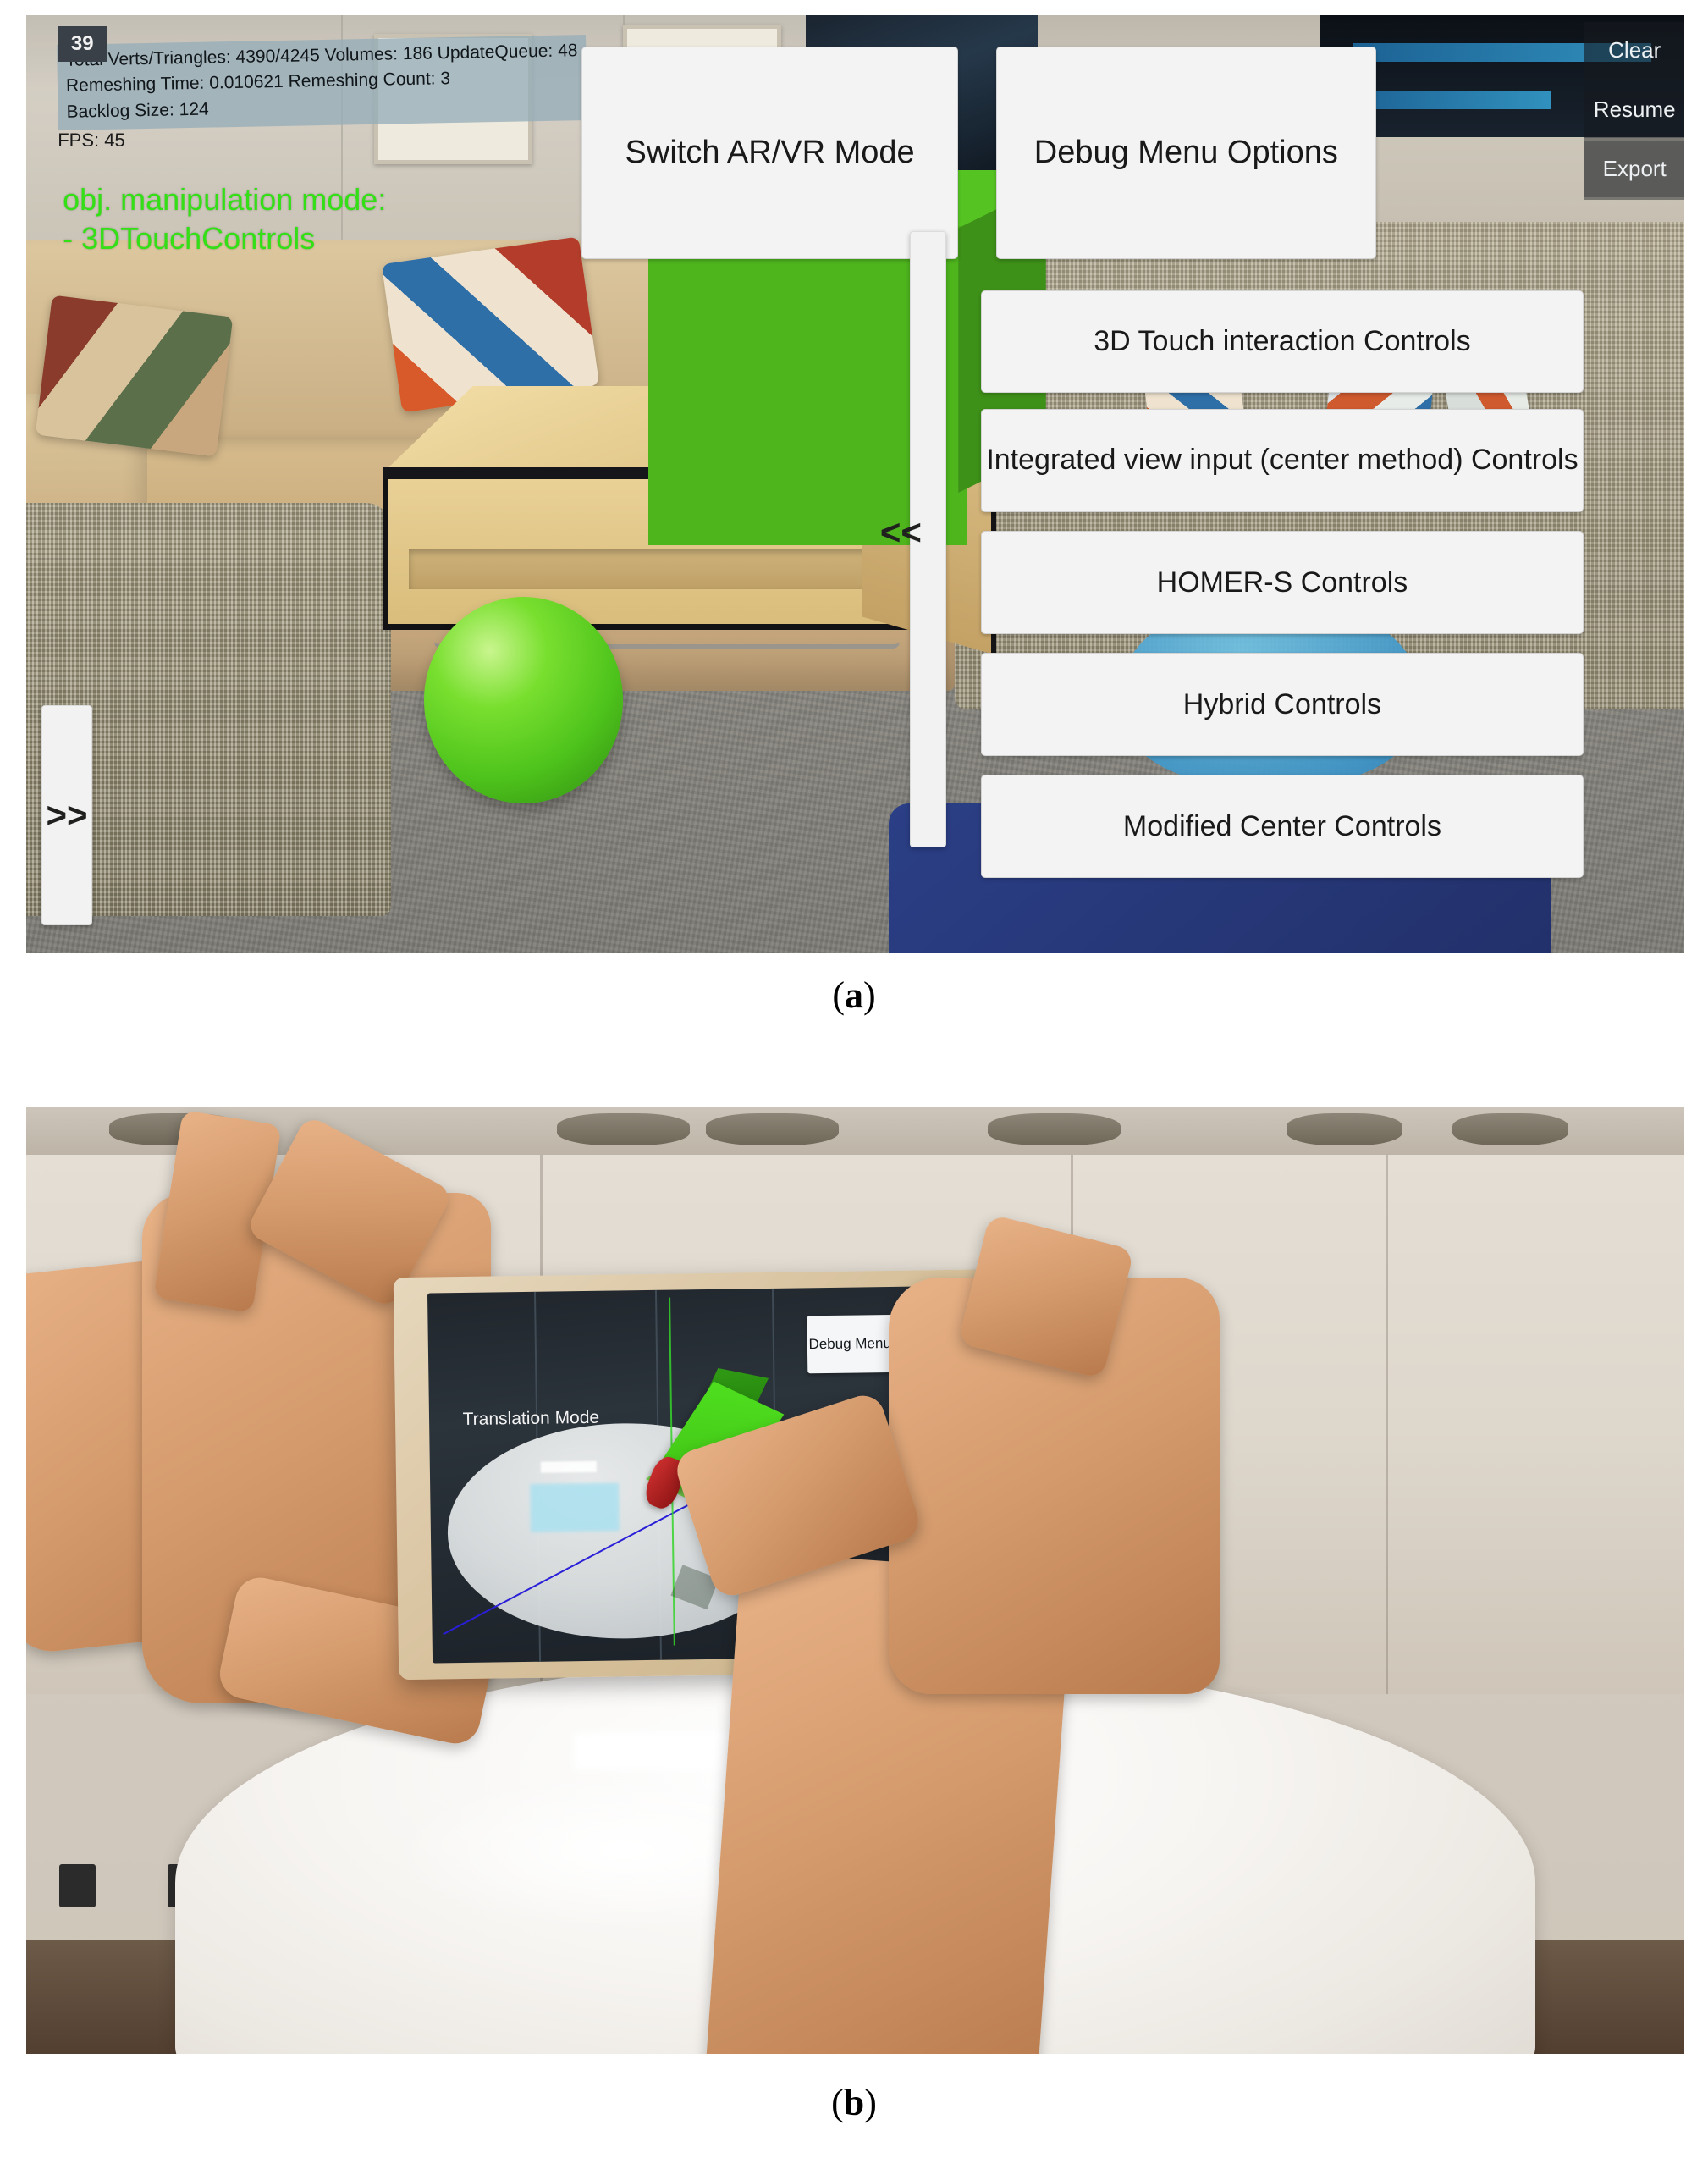 This screenshot has width=1708, height=2158. Describe the element at coordinates (91, 141) in the screenshot. I see `fps-counter: FPS: 45` at that location.